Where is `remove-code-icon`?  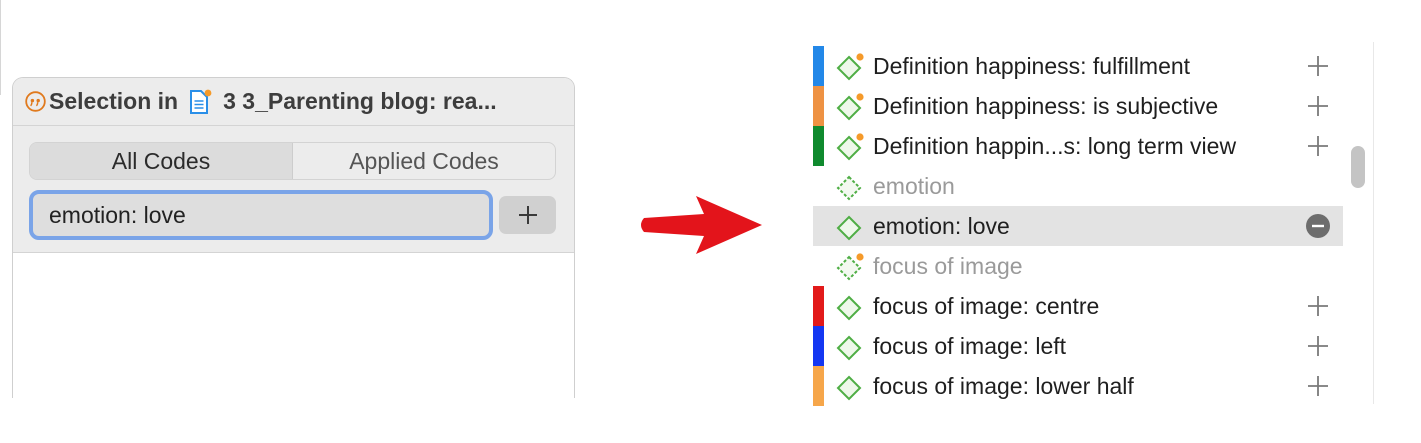 remove-code-icon is located at coordinates (1318, 226).